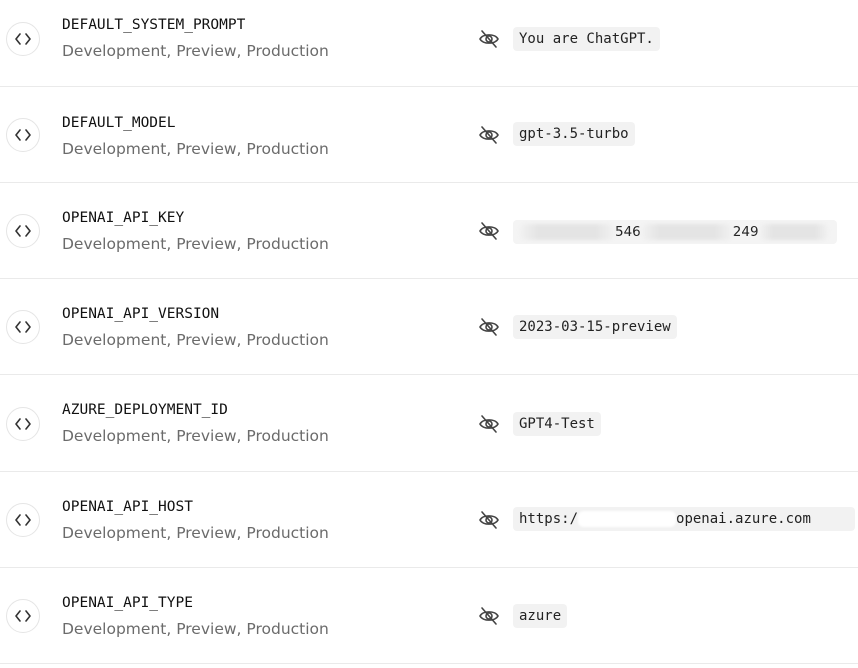 The width and height of the screenshot is (858, 668). What do you see at coordinates (127, 603) in the screenshot?
I see `env-var-name: OPENAI_API_TYPE` at bounding box center [127, 603].